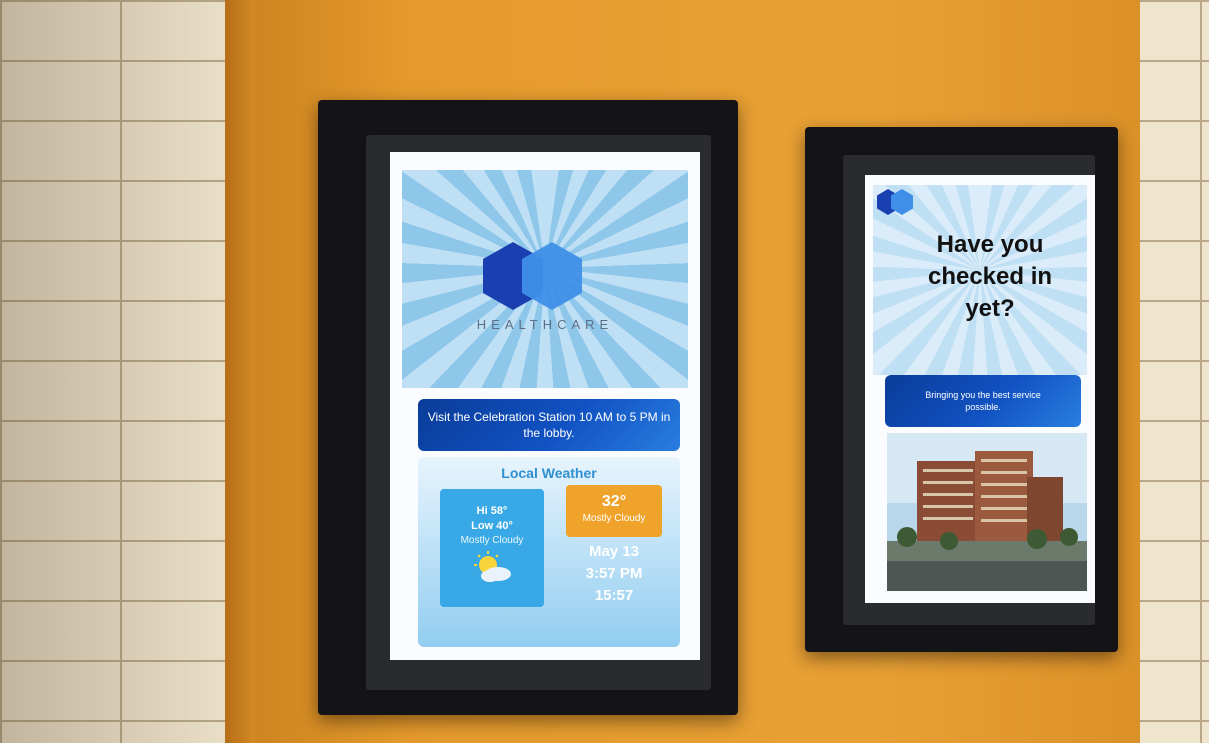 The image size is (1209, 743). I want to click on panel-edge, so click(240, 371).